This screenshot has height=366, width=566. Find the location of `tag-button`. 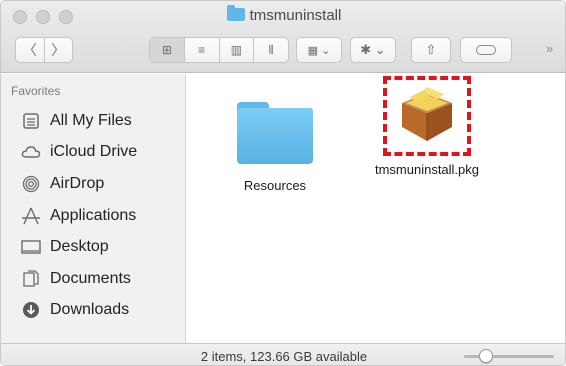

tag-button is located at coordinates (486, 50).